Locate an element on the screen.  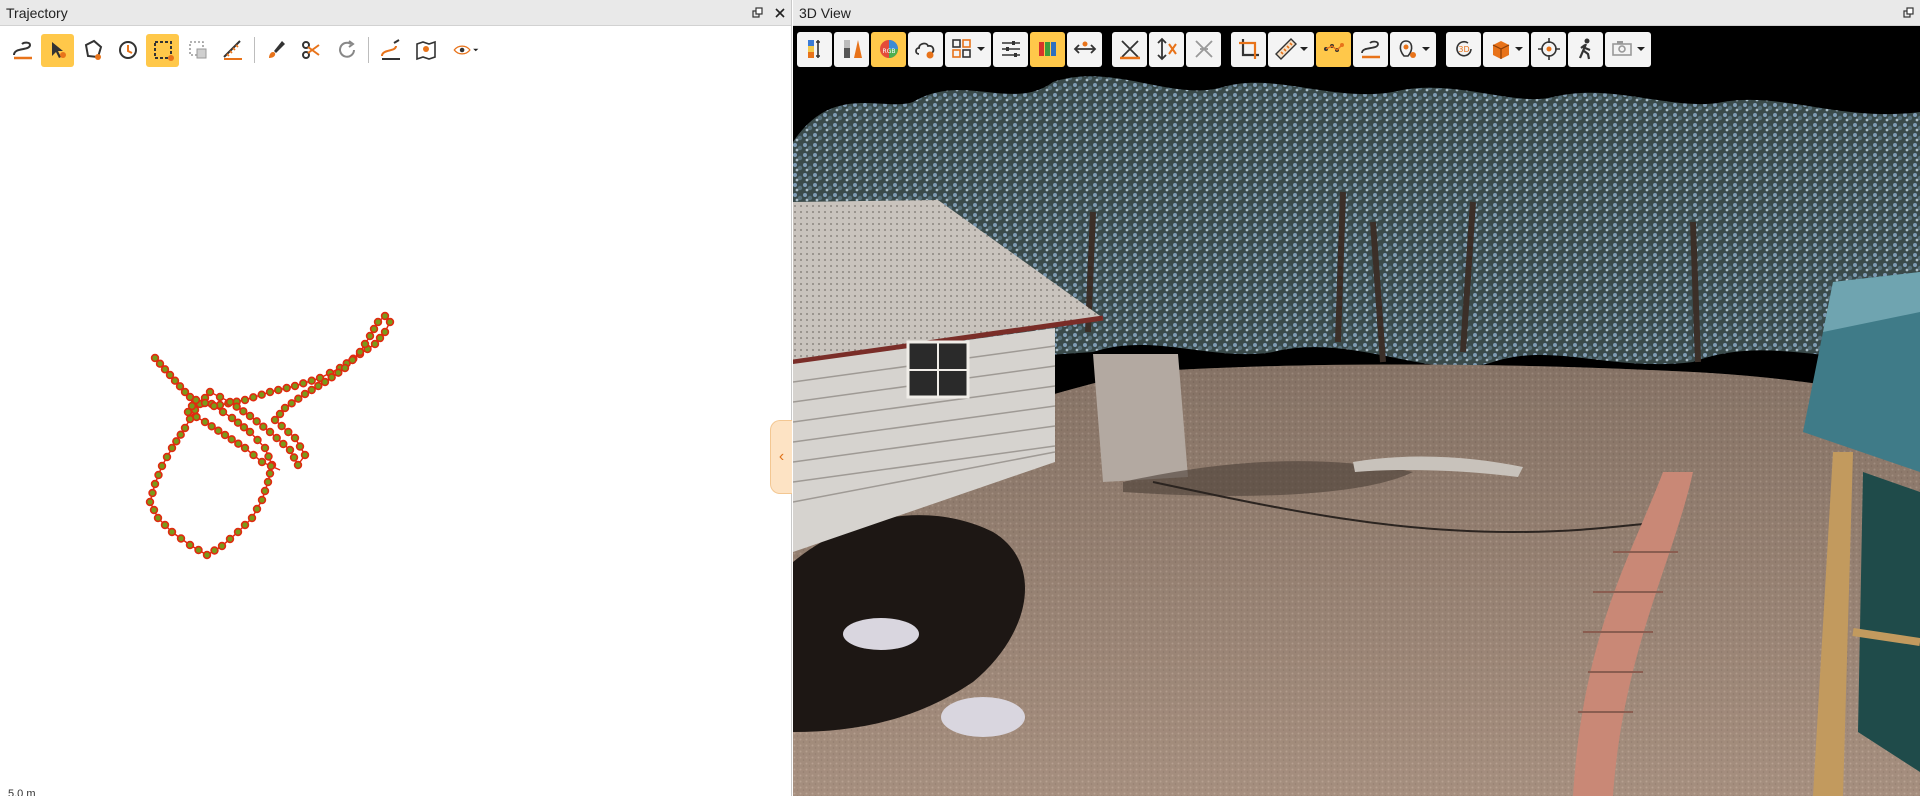
box-view-button is located at coordinates (1506, 49).